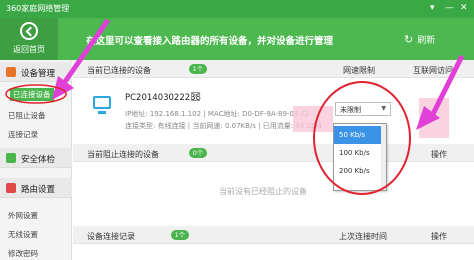  What do you see at coordinates (446, 88) in the screenshot?
I see `arrow-line-right` at bounding box center [446, 88].